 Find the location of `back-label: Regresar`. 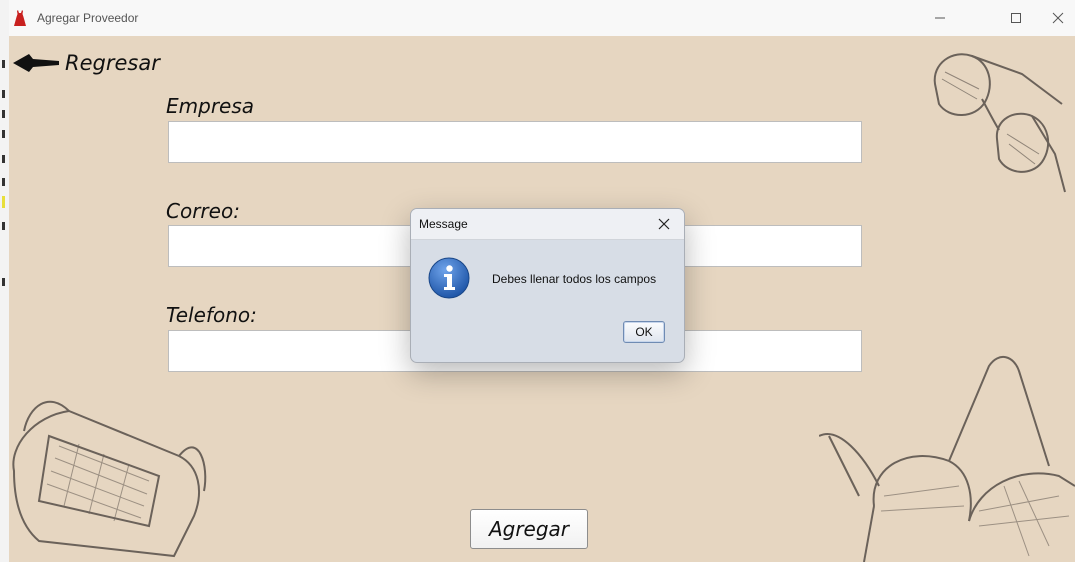

back-label: Regresar is located at coordinates (112, 63).